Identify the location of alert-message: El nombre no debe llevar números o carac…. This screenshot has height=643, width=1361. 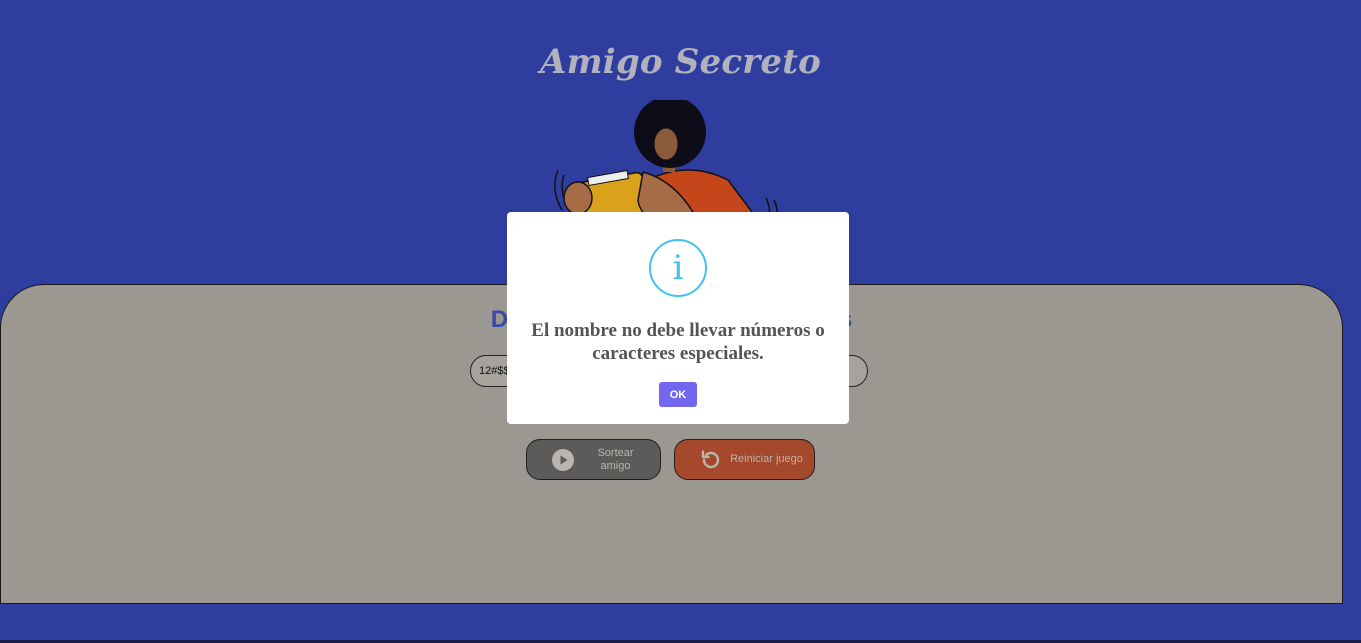
(678, 342).